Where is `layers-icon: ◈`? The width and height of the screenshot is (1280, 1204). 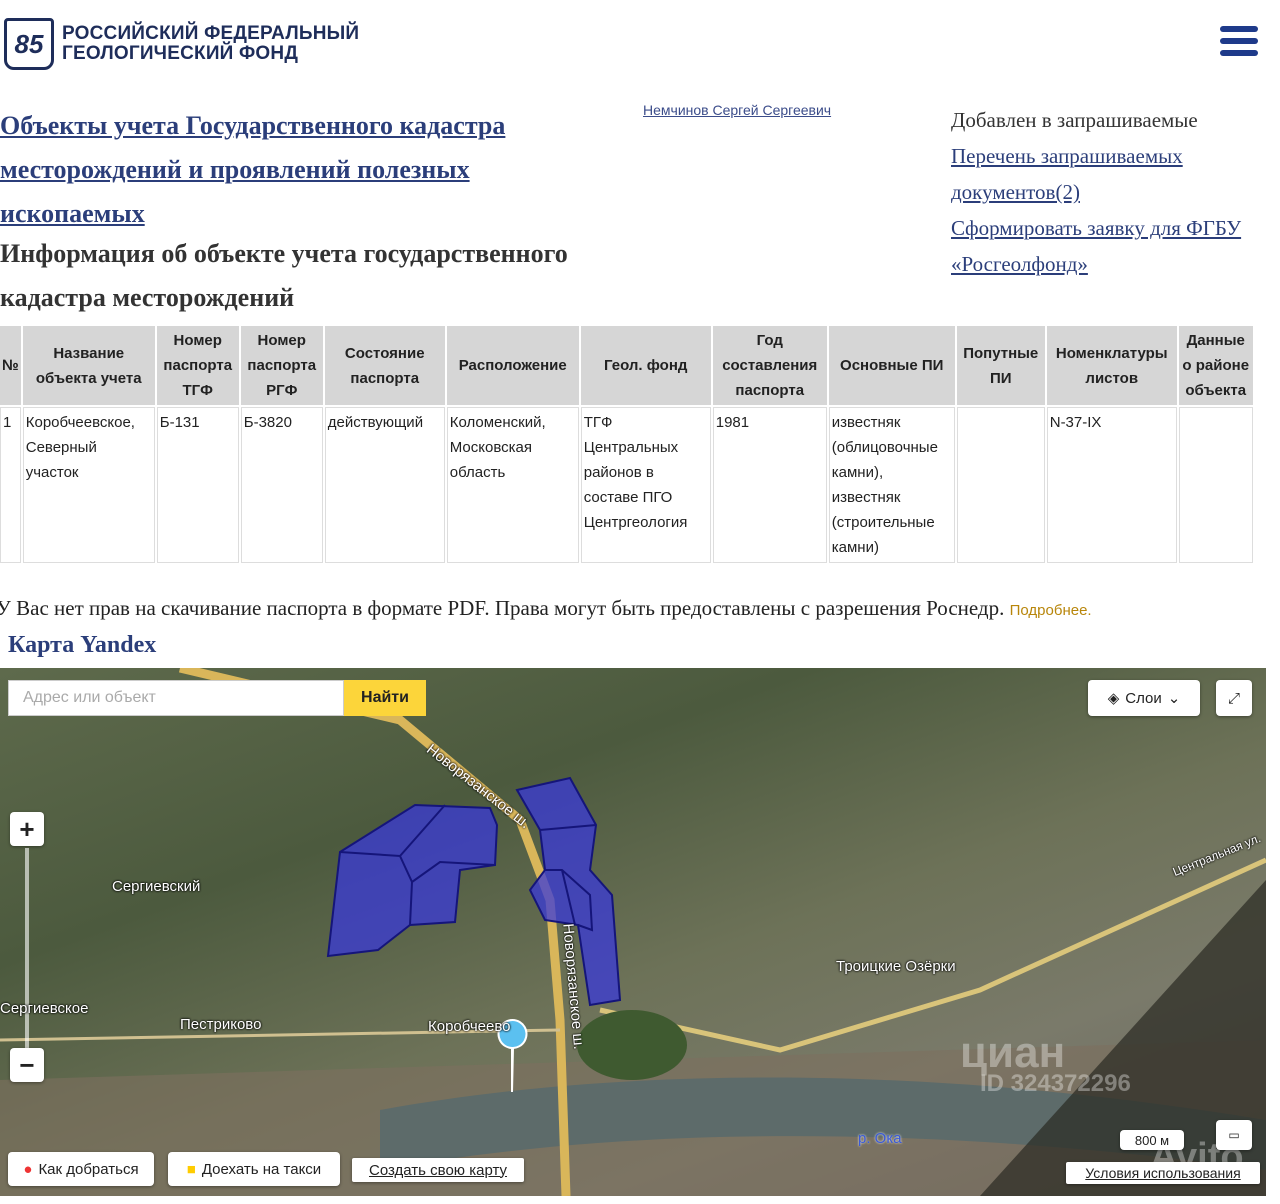
layers-icon: ◈ is located at coordinates (1113, 698).